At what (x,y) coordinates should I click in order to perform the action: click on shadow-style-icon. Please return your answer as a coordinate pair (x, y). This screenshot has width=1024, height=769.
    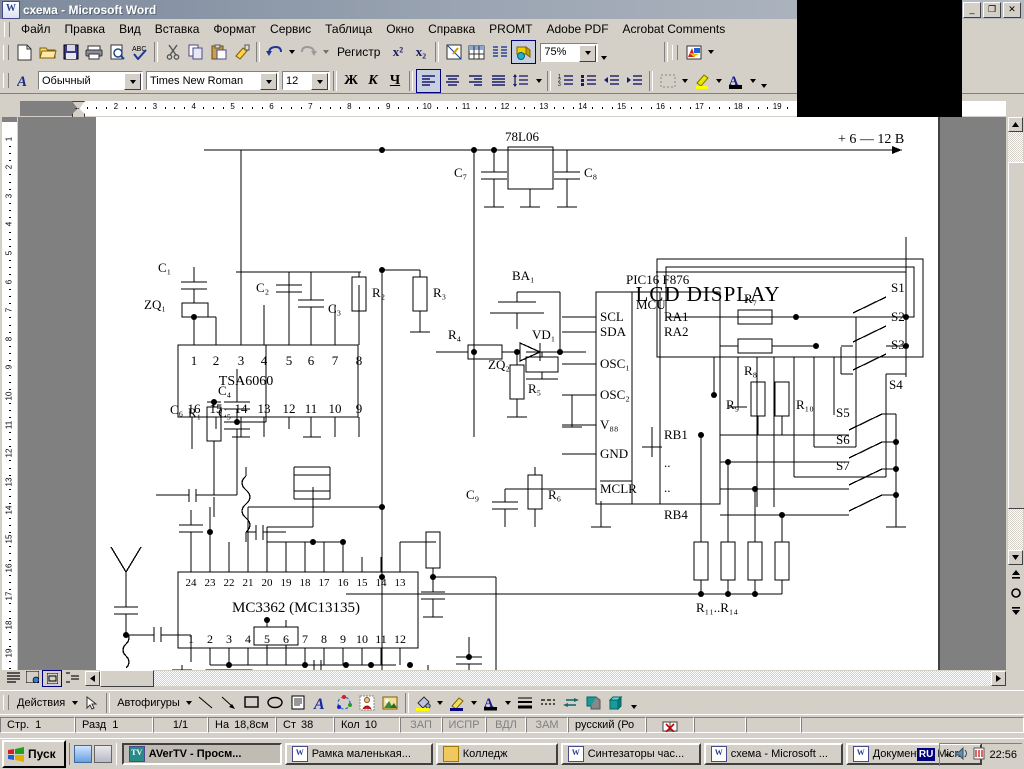
    Looking at the image, I should click on (594, 703).